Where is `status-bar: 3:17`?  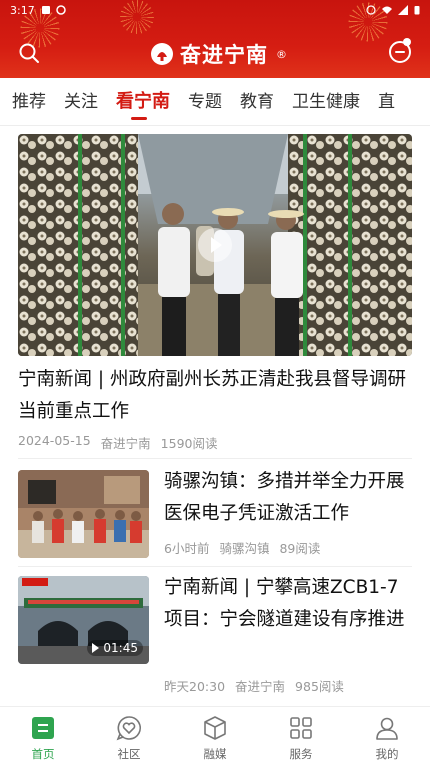 status-bar: 3:17 is located at coordinates (215, 10).